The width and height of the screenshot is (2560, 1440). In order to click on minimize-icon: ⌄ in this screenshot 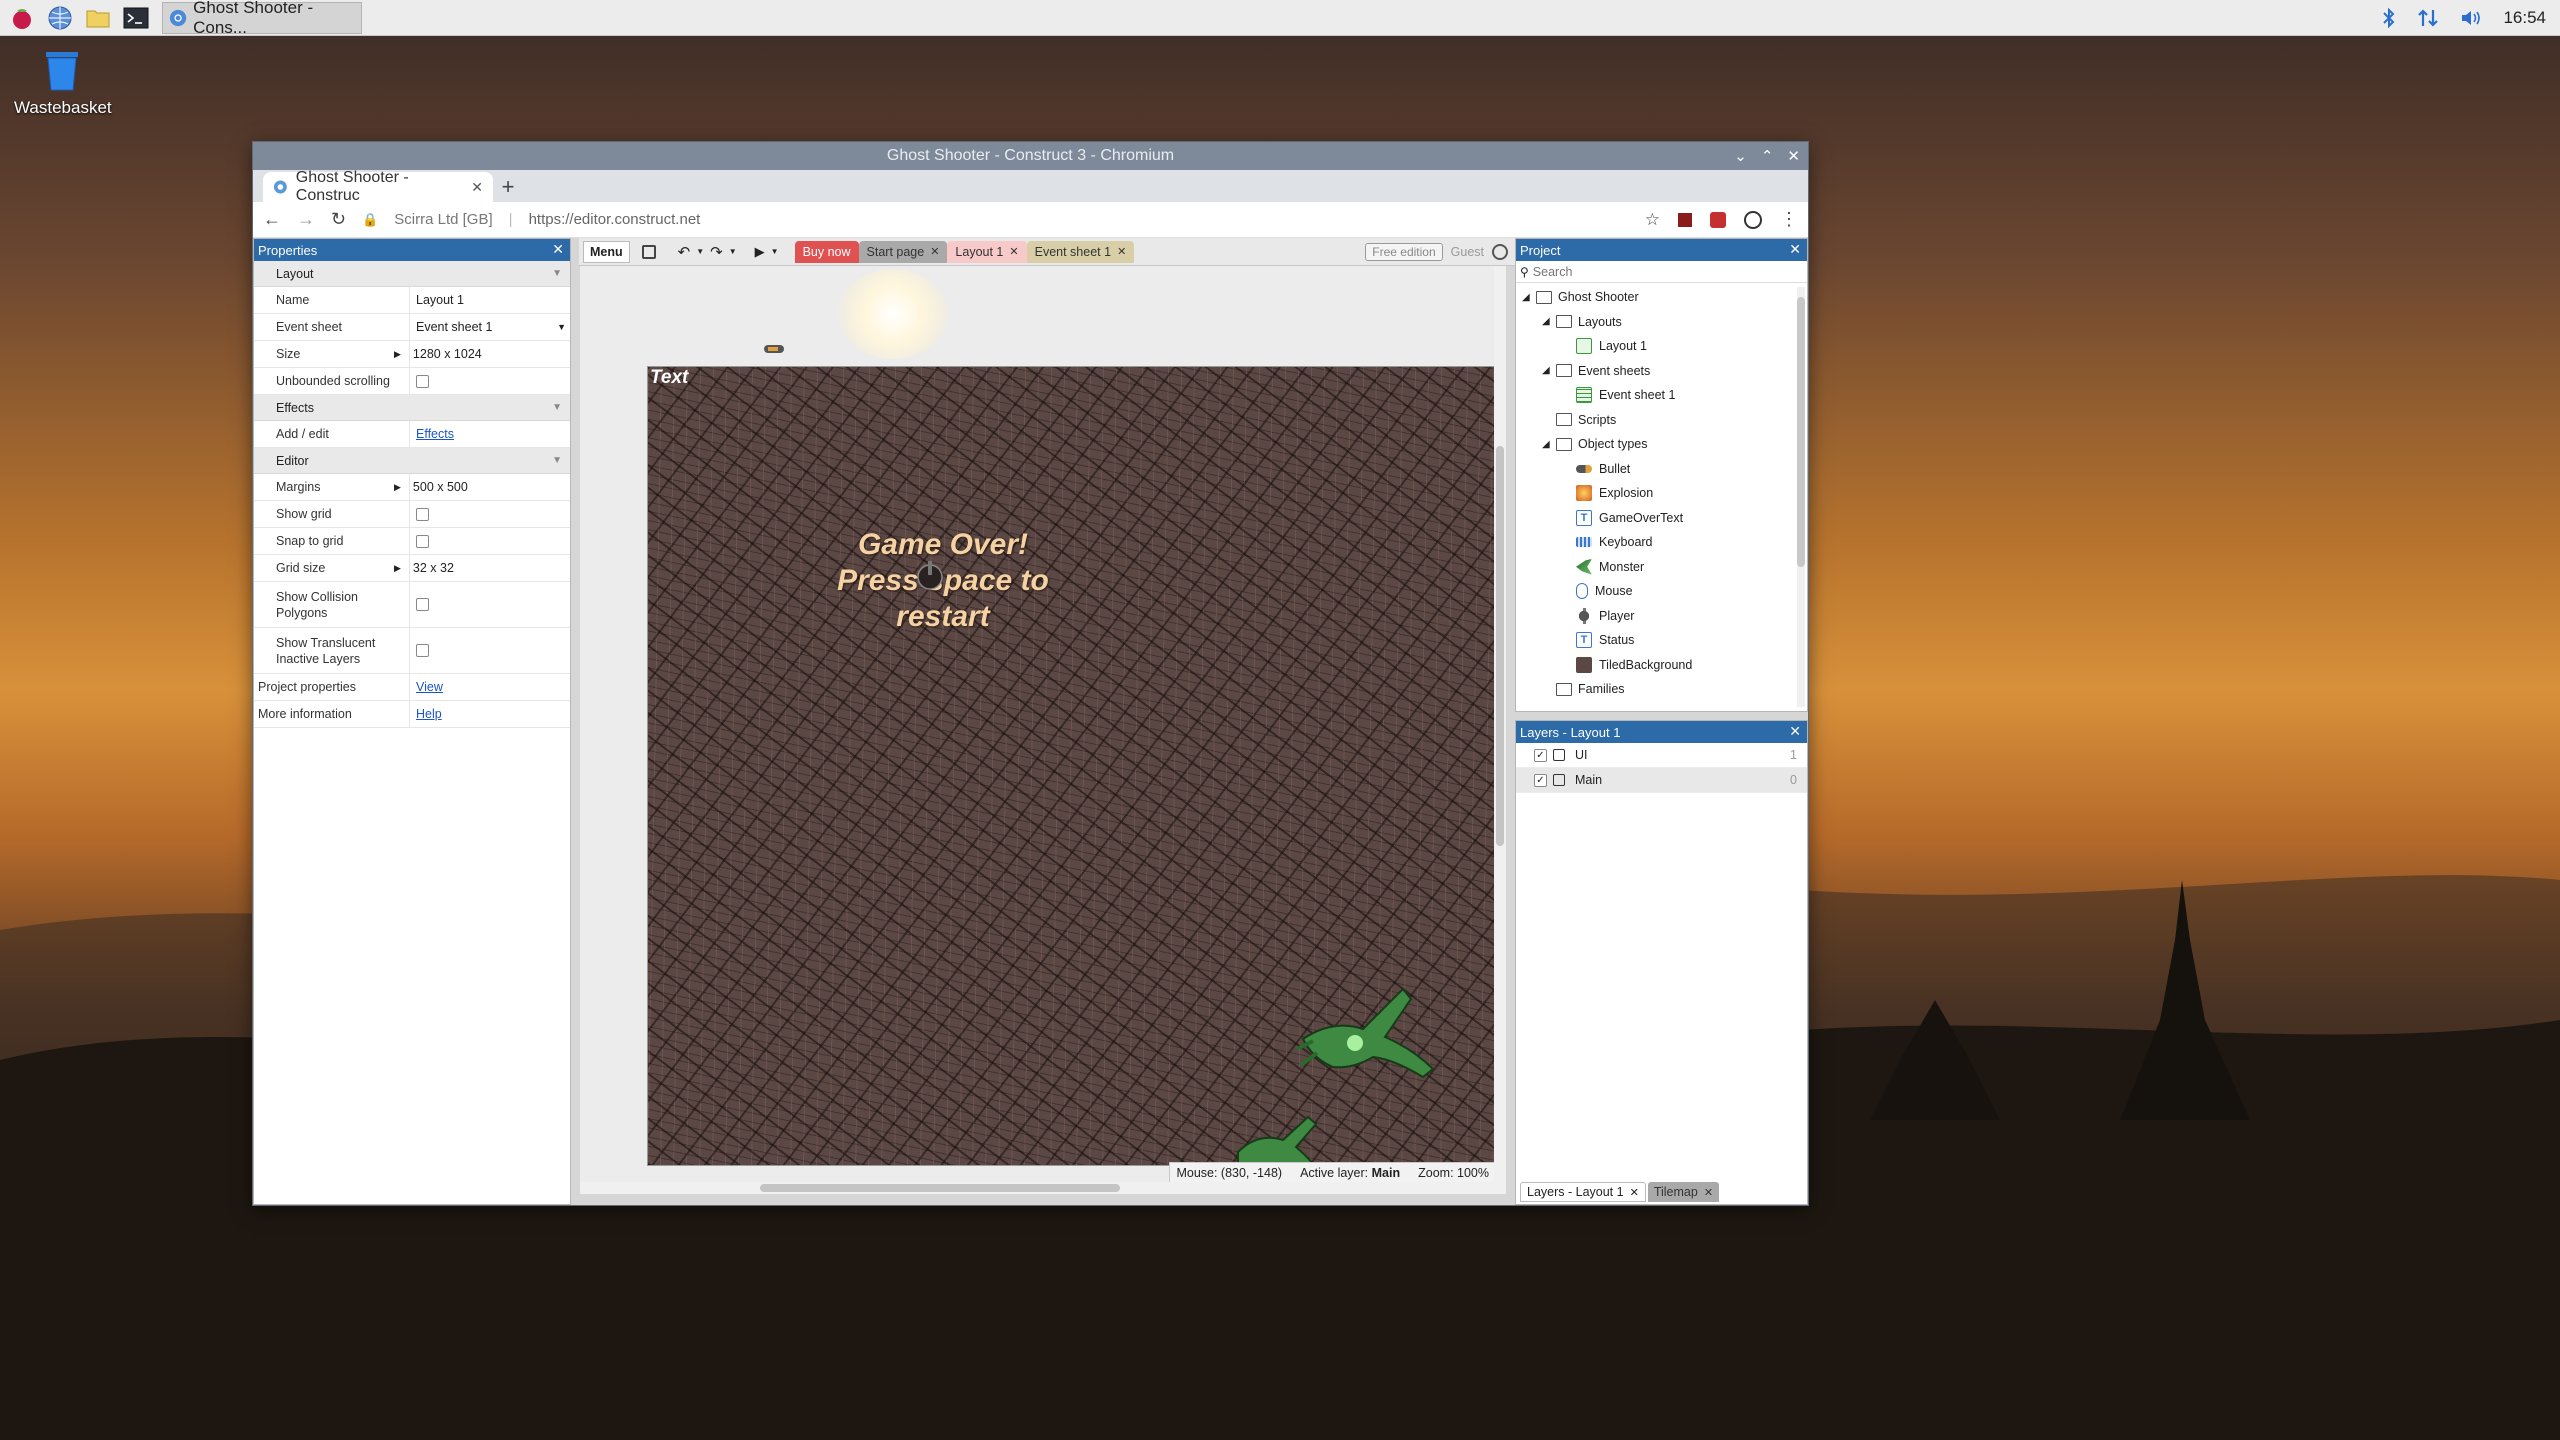, I will do `click(1740, 156)`.